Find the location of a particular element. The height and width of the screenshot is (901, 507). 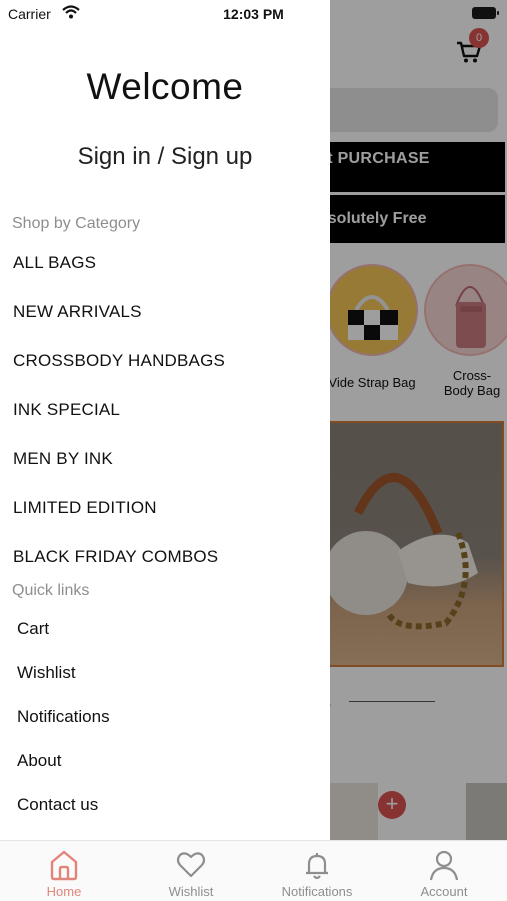

signin-signup-link: Sign in / Sign up is located at coordinates (165, 157).